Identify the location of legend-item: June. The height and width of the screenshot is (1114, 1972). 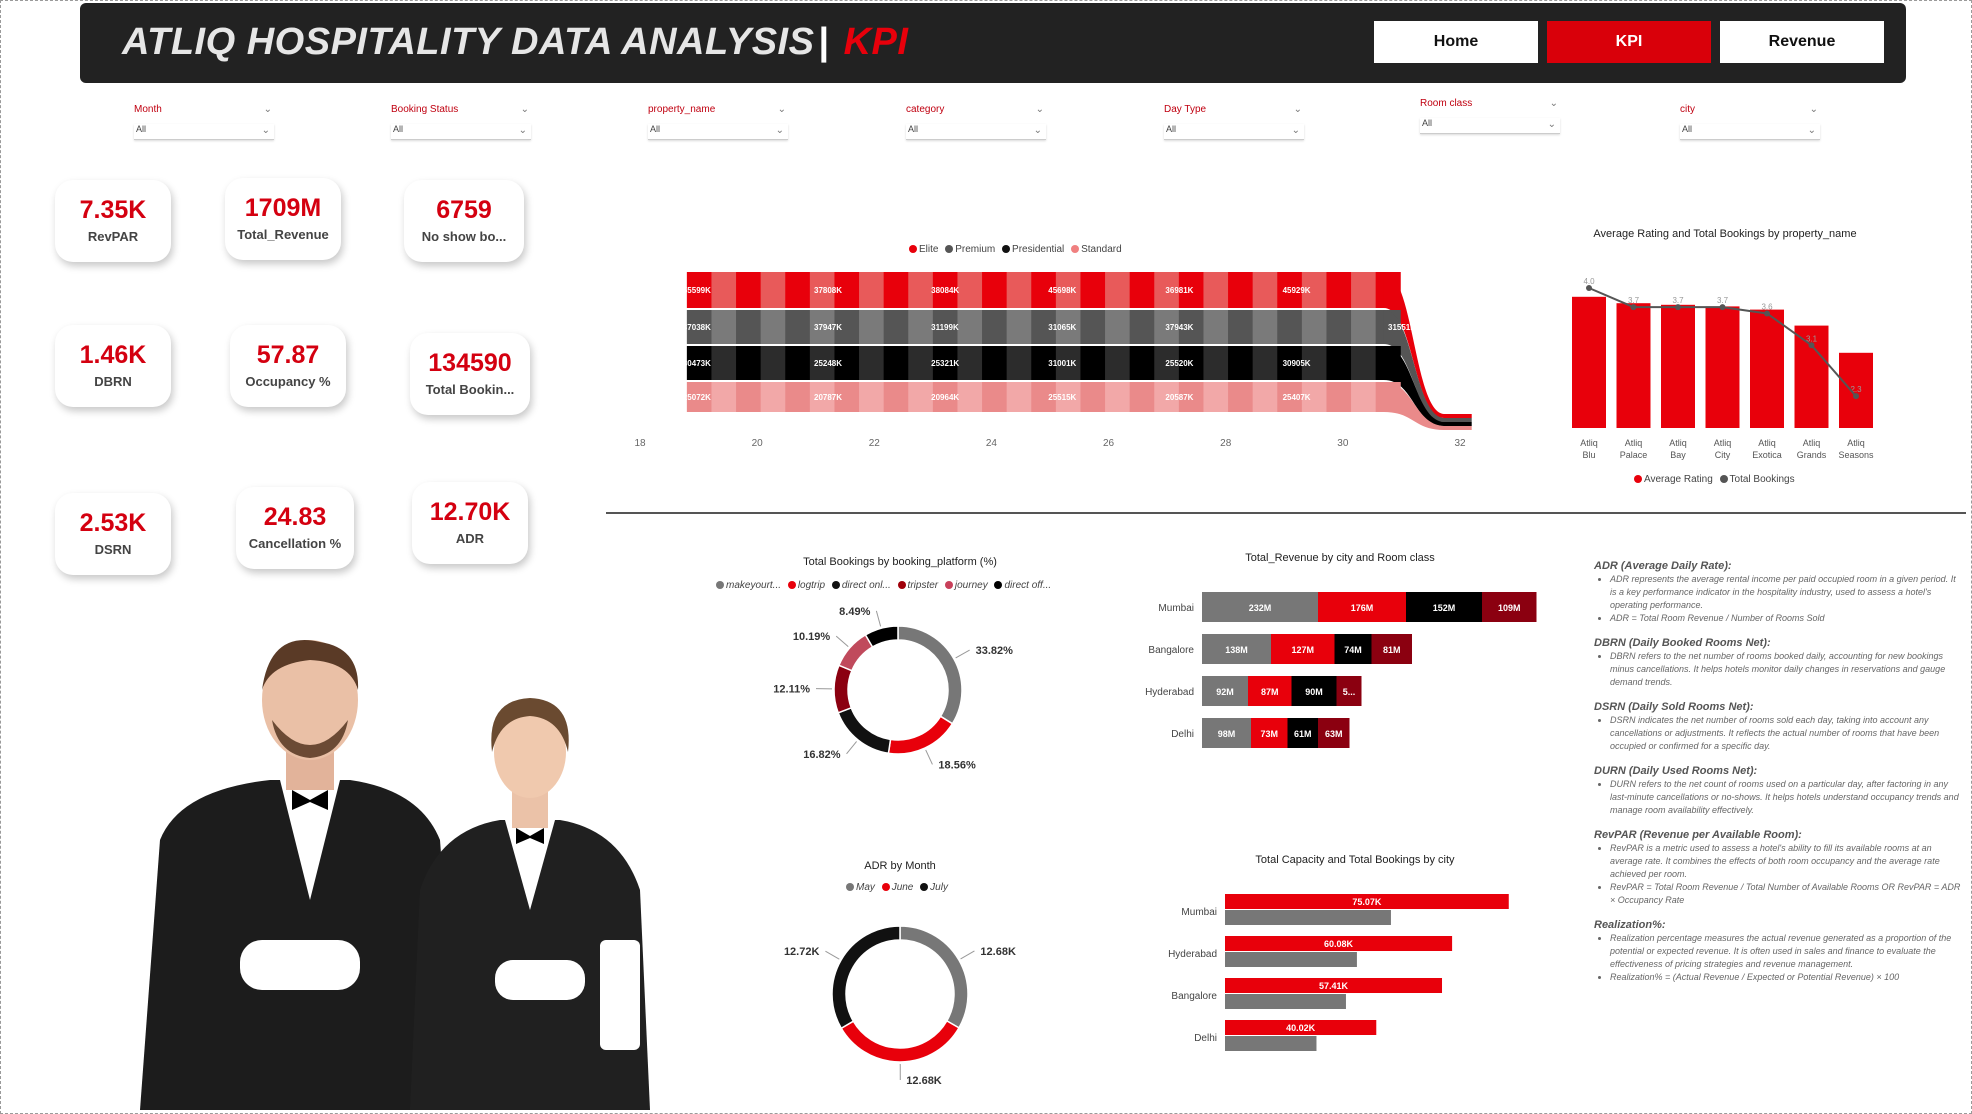
(903, 887).